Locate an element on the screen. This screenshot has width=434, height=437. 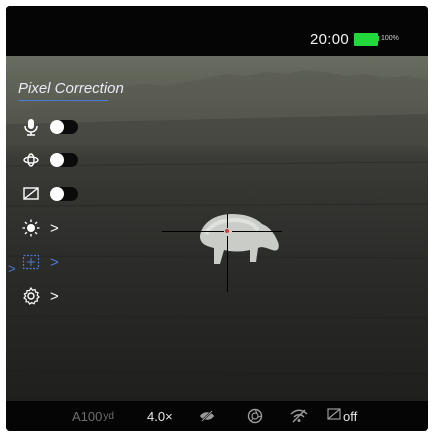
menu-item-display-off is located at coordinates (49, 194).